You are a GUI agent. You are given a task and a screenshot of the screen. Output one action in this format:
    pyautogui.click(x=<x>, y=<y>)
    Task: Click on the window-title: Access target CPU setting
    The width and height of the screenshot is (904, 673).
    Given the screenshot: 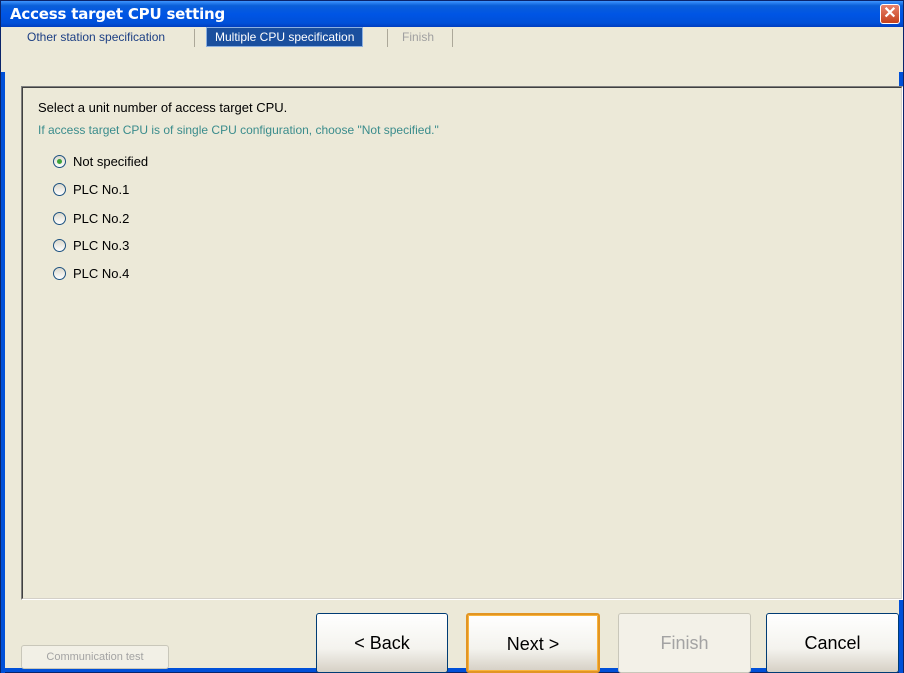 What is the action you would take?
    pyautogui.click(x=118, y=14)
    